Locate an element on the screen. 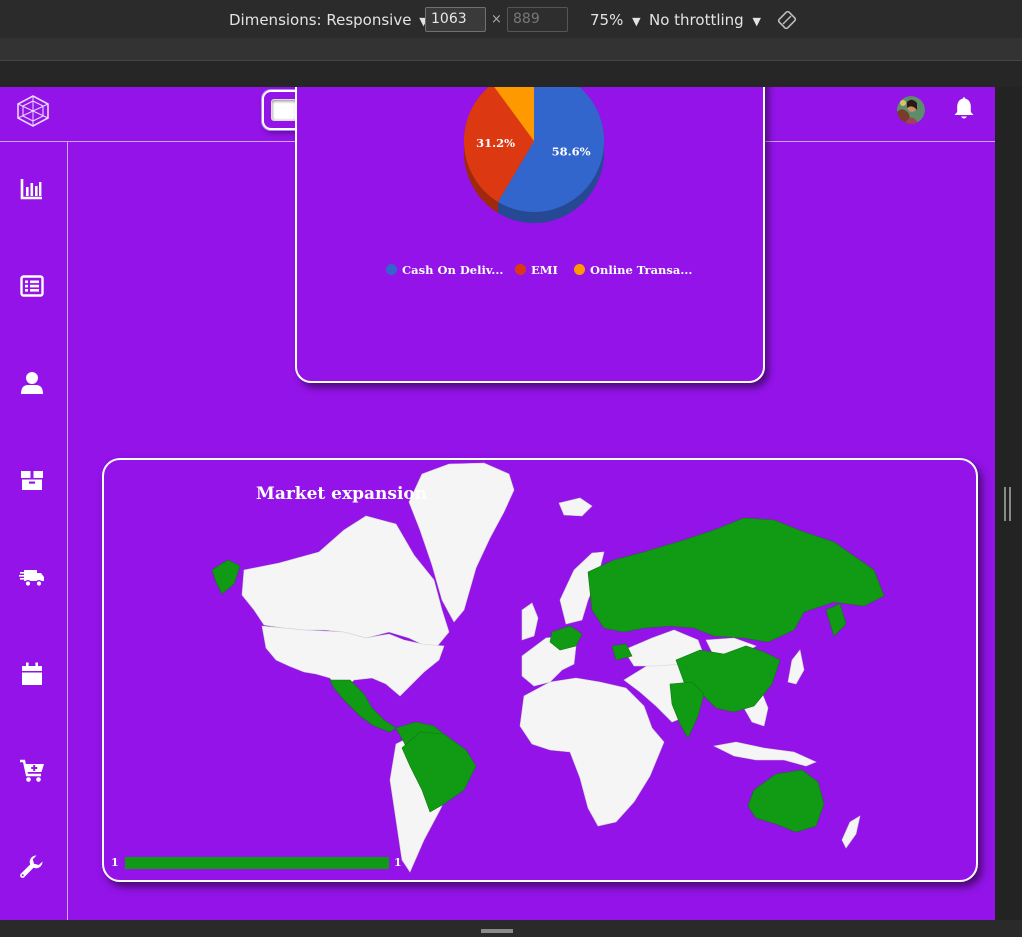 The height and width of the screenshot is (937, 1022). width-input: 1063 is located at coordinates (455, 19).